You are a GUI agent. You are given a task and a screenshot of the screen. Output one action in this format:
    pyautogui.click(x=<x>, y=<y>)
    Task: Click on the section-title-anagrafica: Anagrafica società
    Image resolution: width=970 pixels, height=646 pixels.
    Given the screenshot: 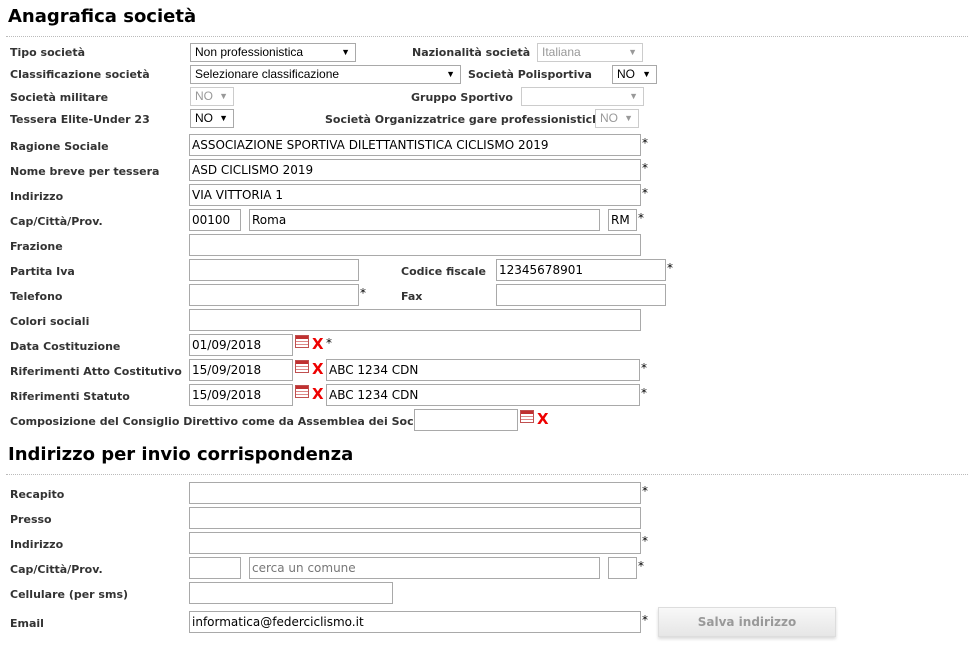 What is the action you would take?
    pyautogui.click(x=102, y=16)
    